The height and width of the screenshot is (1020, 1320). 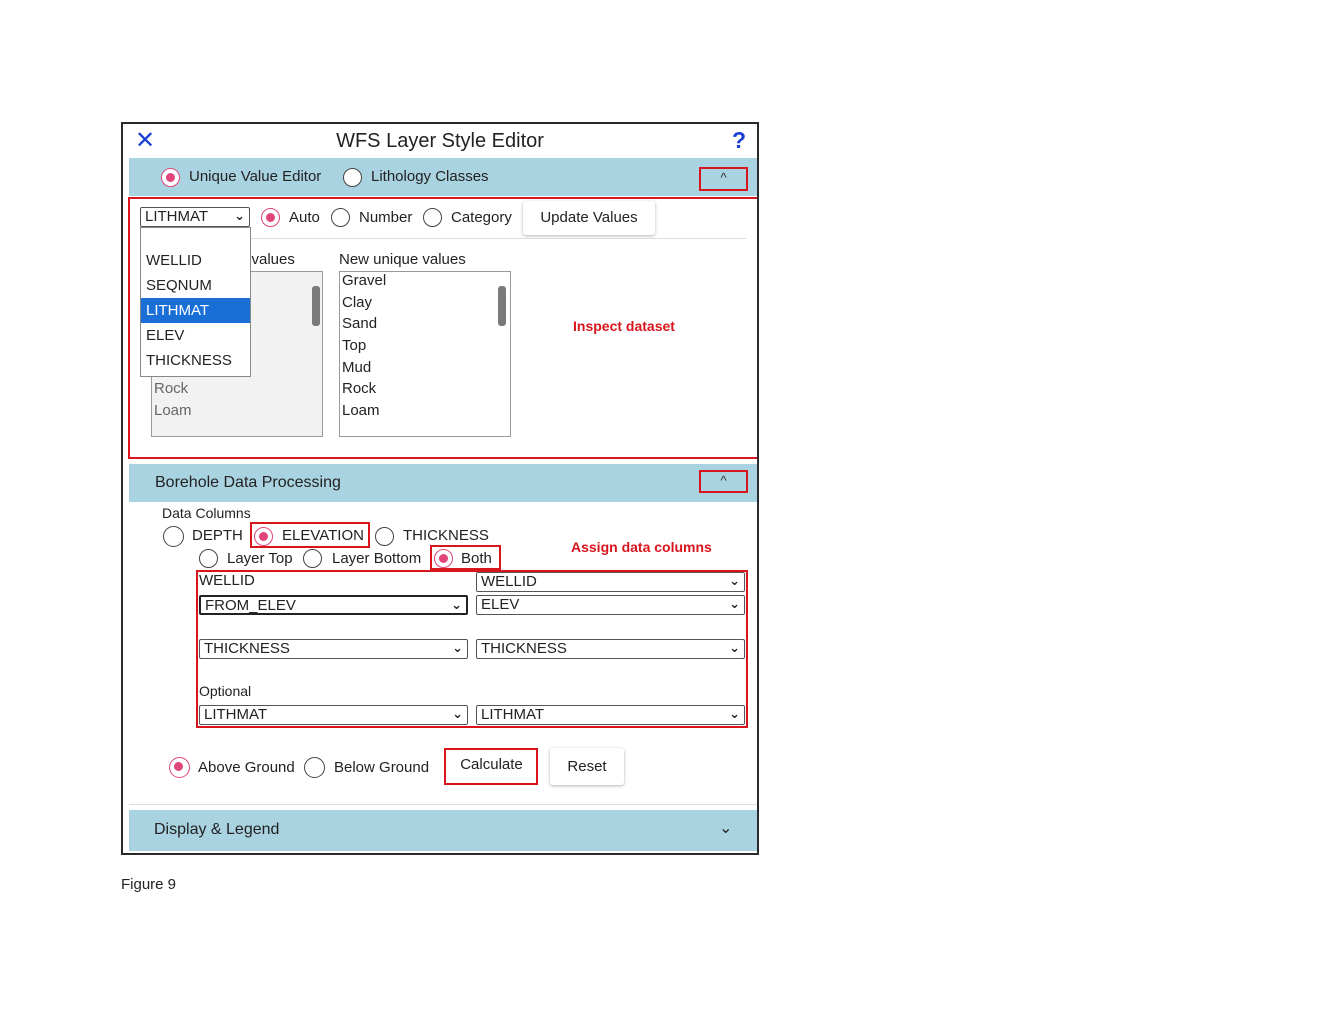 What do you see at coordinates (248, 482) in the screenshot?
I see `borehole-section-title: Borehole Data Processing` at bounding box center [248, 482].